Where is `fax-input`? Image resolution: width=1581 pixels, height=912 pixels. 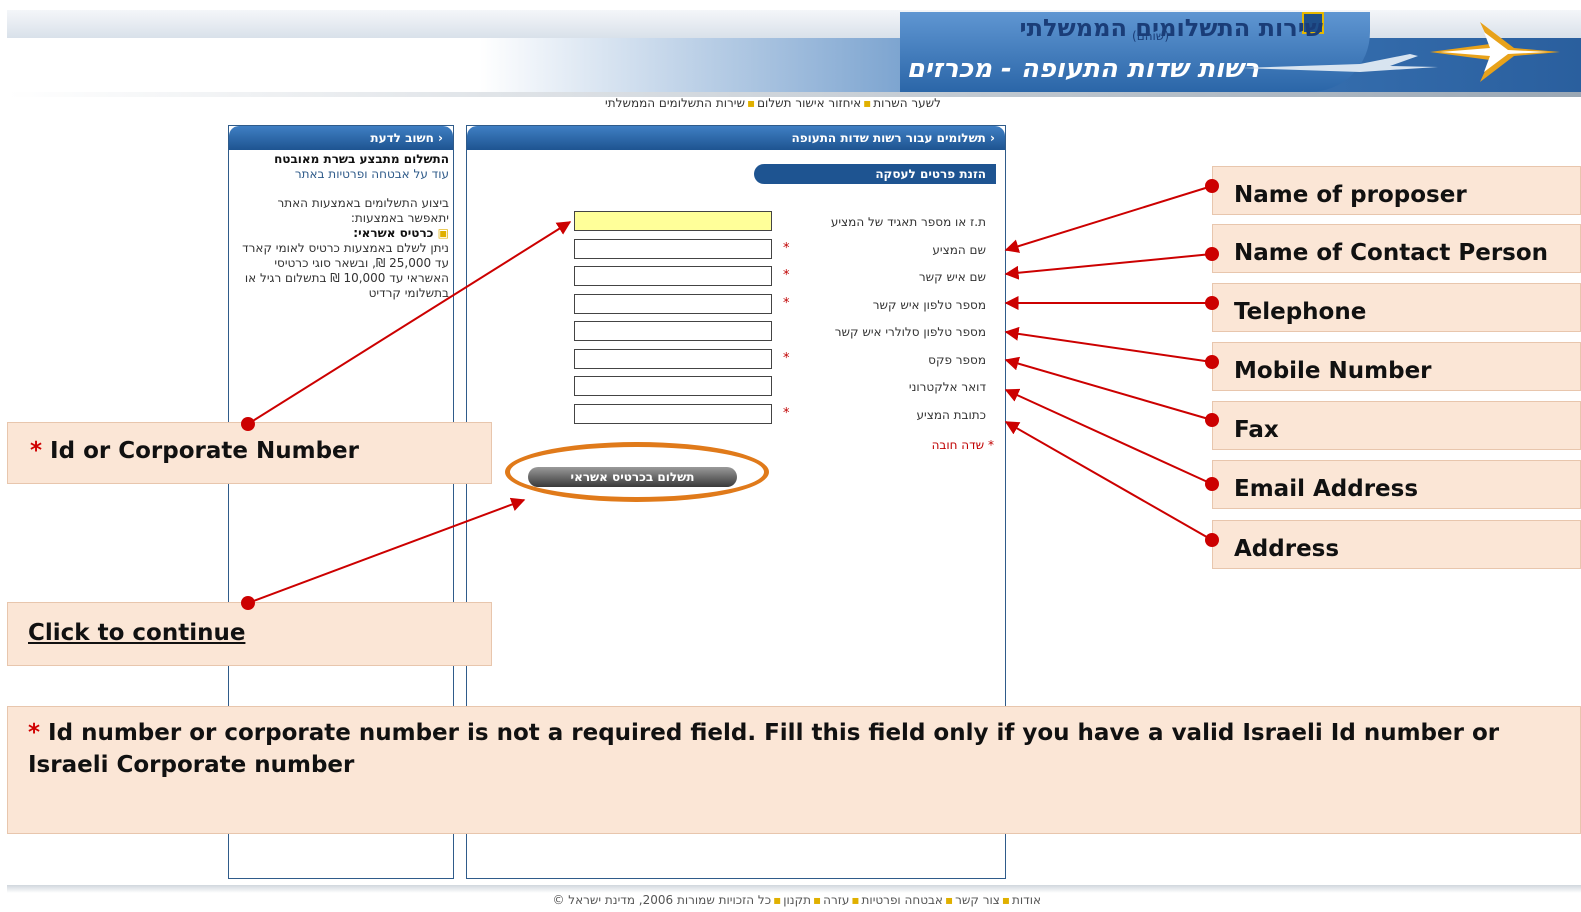 fax-input is located at coordinates (673, 359).